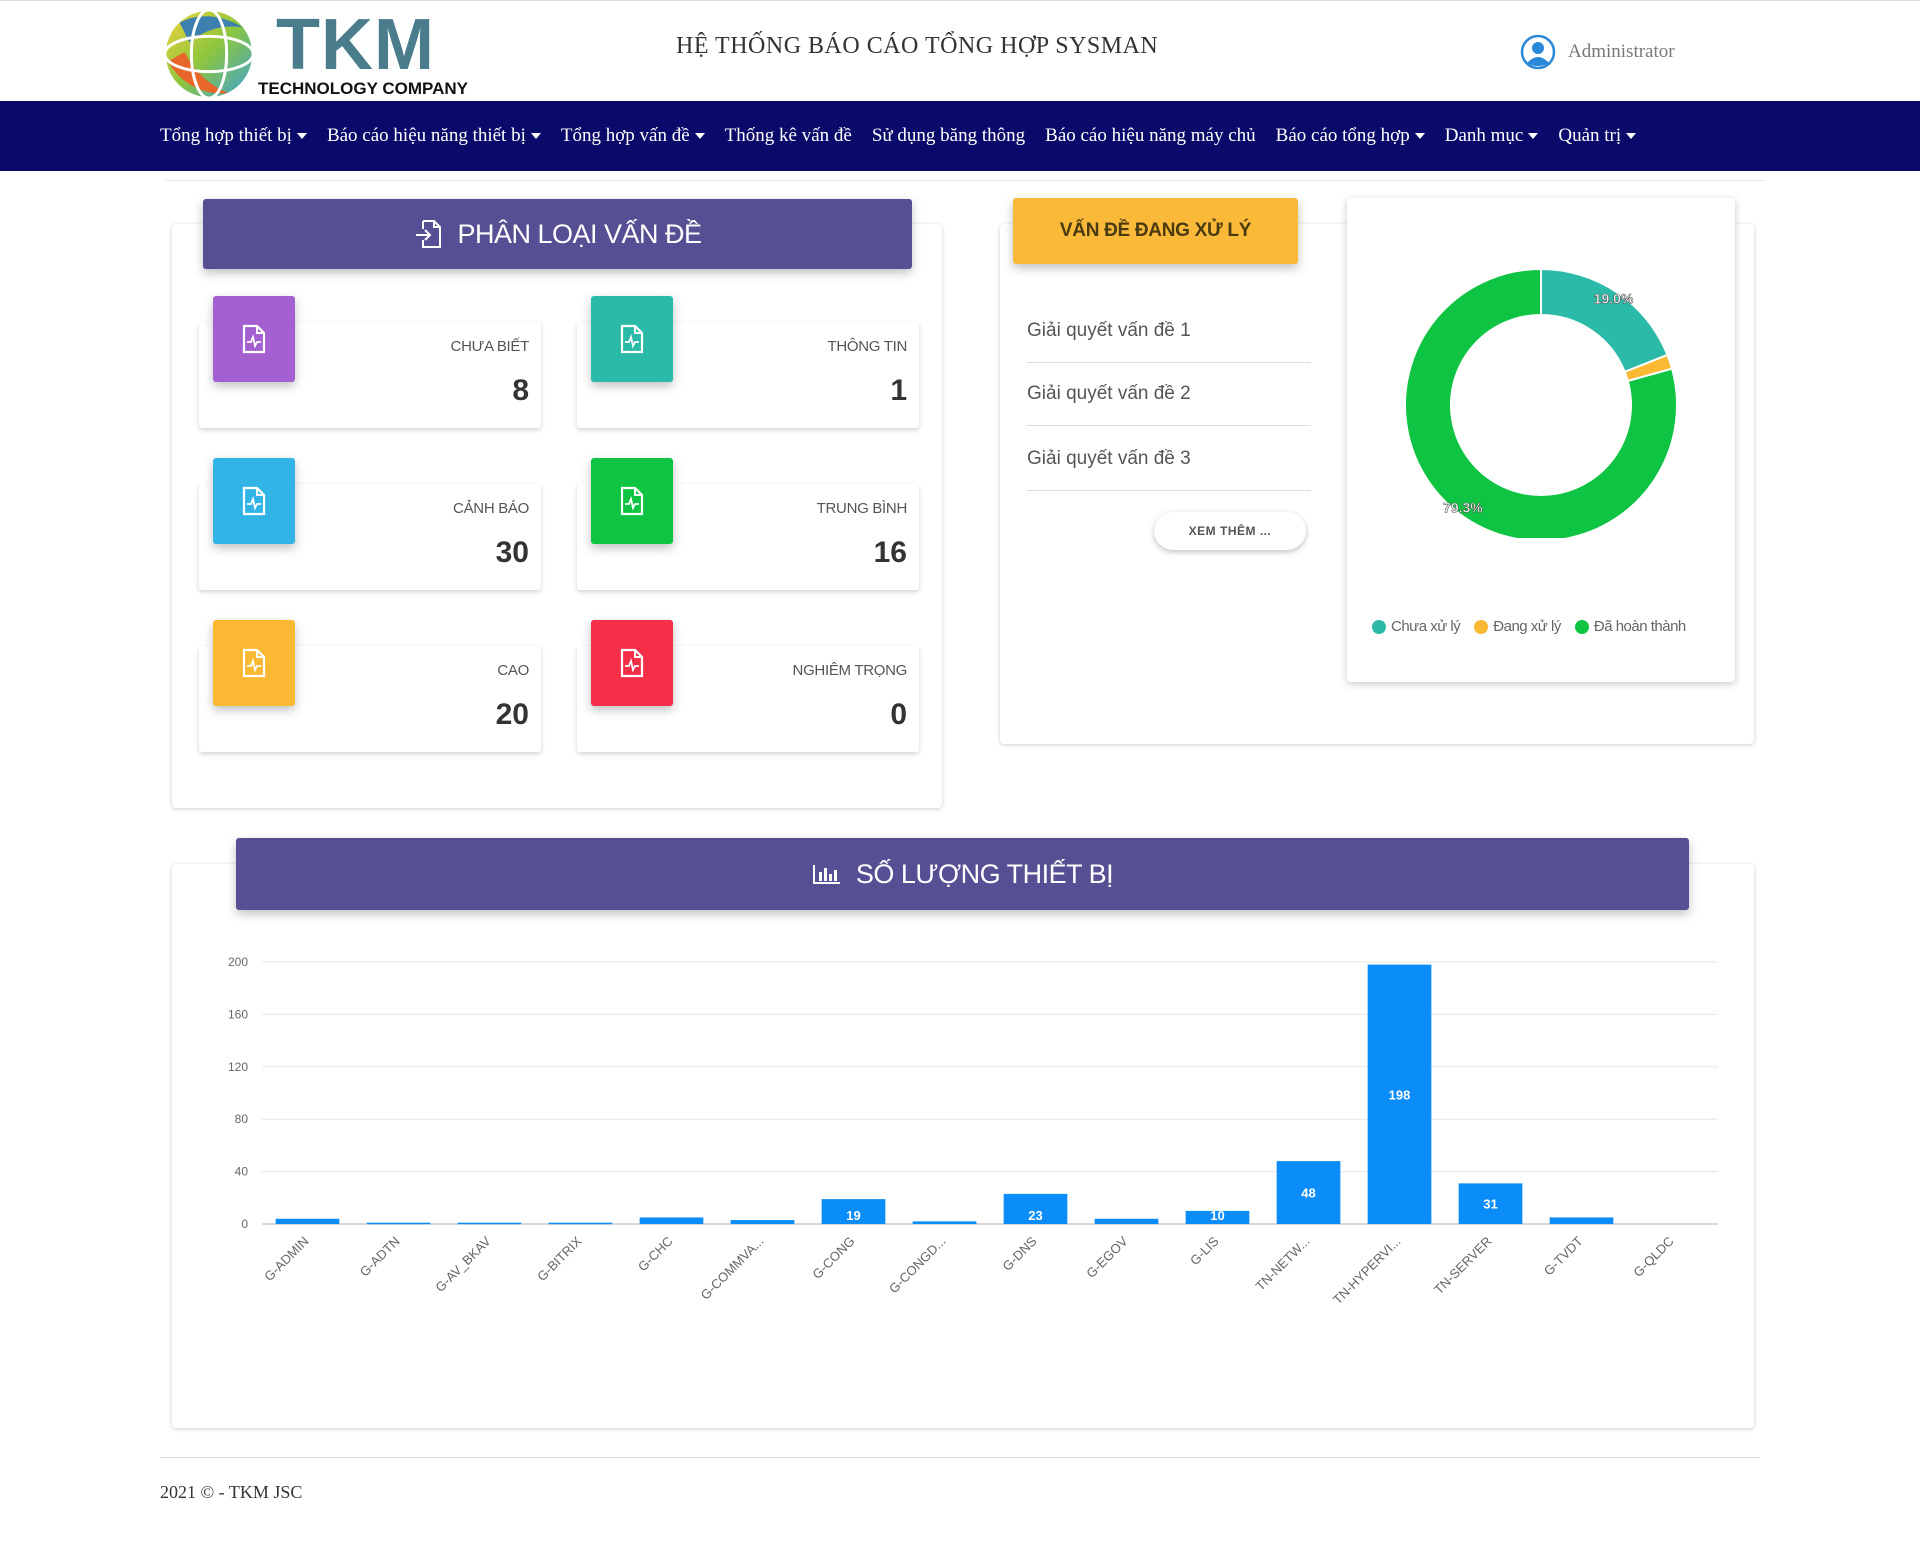 This screenshot has height=1568, width=1920. What do you see at coordinates (655, 1254) in the screenshot?
I see `x-tick-label: G-CHC` at bounding box center [655, 1254].